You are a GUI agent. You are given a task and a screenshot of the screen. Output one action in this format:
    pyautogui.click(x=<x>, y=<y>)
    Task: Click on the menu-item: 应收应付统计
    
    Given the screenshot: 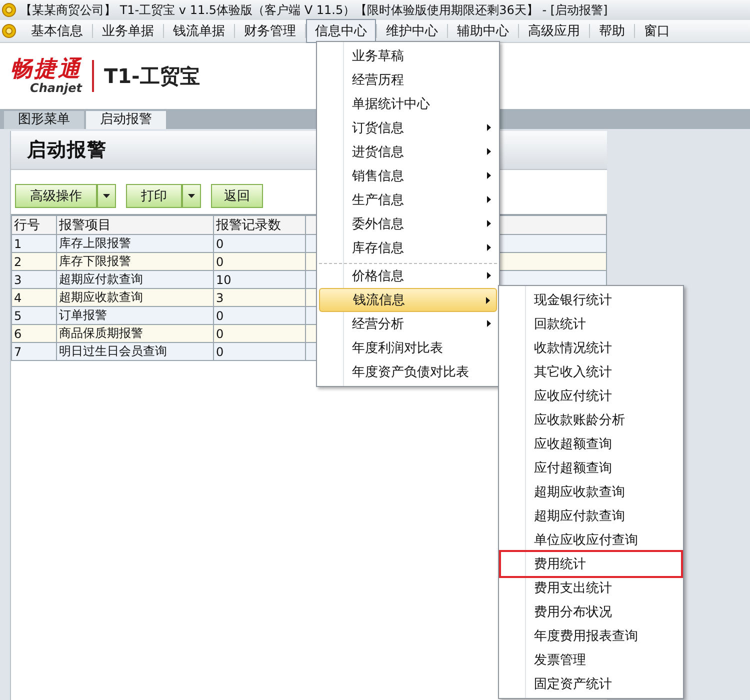 What is the action you would take?
    pyautogui.click(x=591, y=396)
    